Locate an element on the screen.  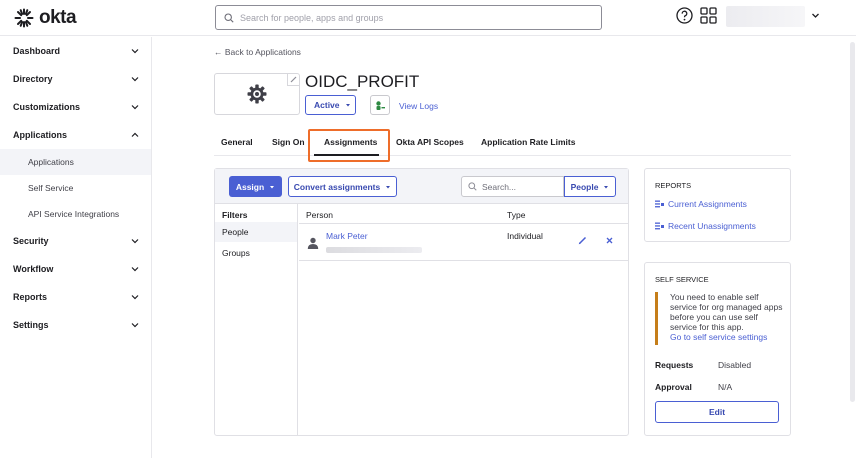
sidebar-item-reports: Reports is located at coordinates (75, 297).